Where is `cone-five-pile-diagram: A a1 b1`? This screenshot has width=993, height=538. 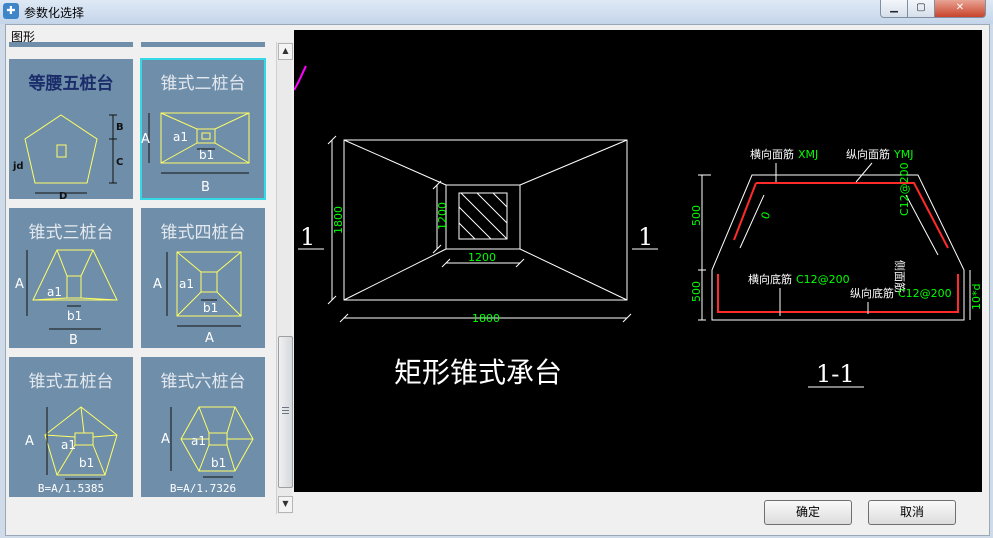
cone-five-pile-diagram: A a1 b1 is located at coordinates (71, 443).